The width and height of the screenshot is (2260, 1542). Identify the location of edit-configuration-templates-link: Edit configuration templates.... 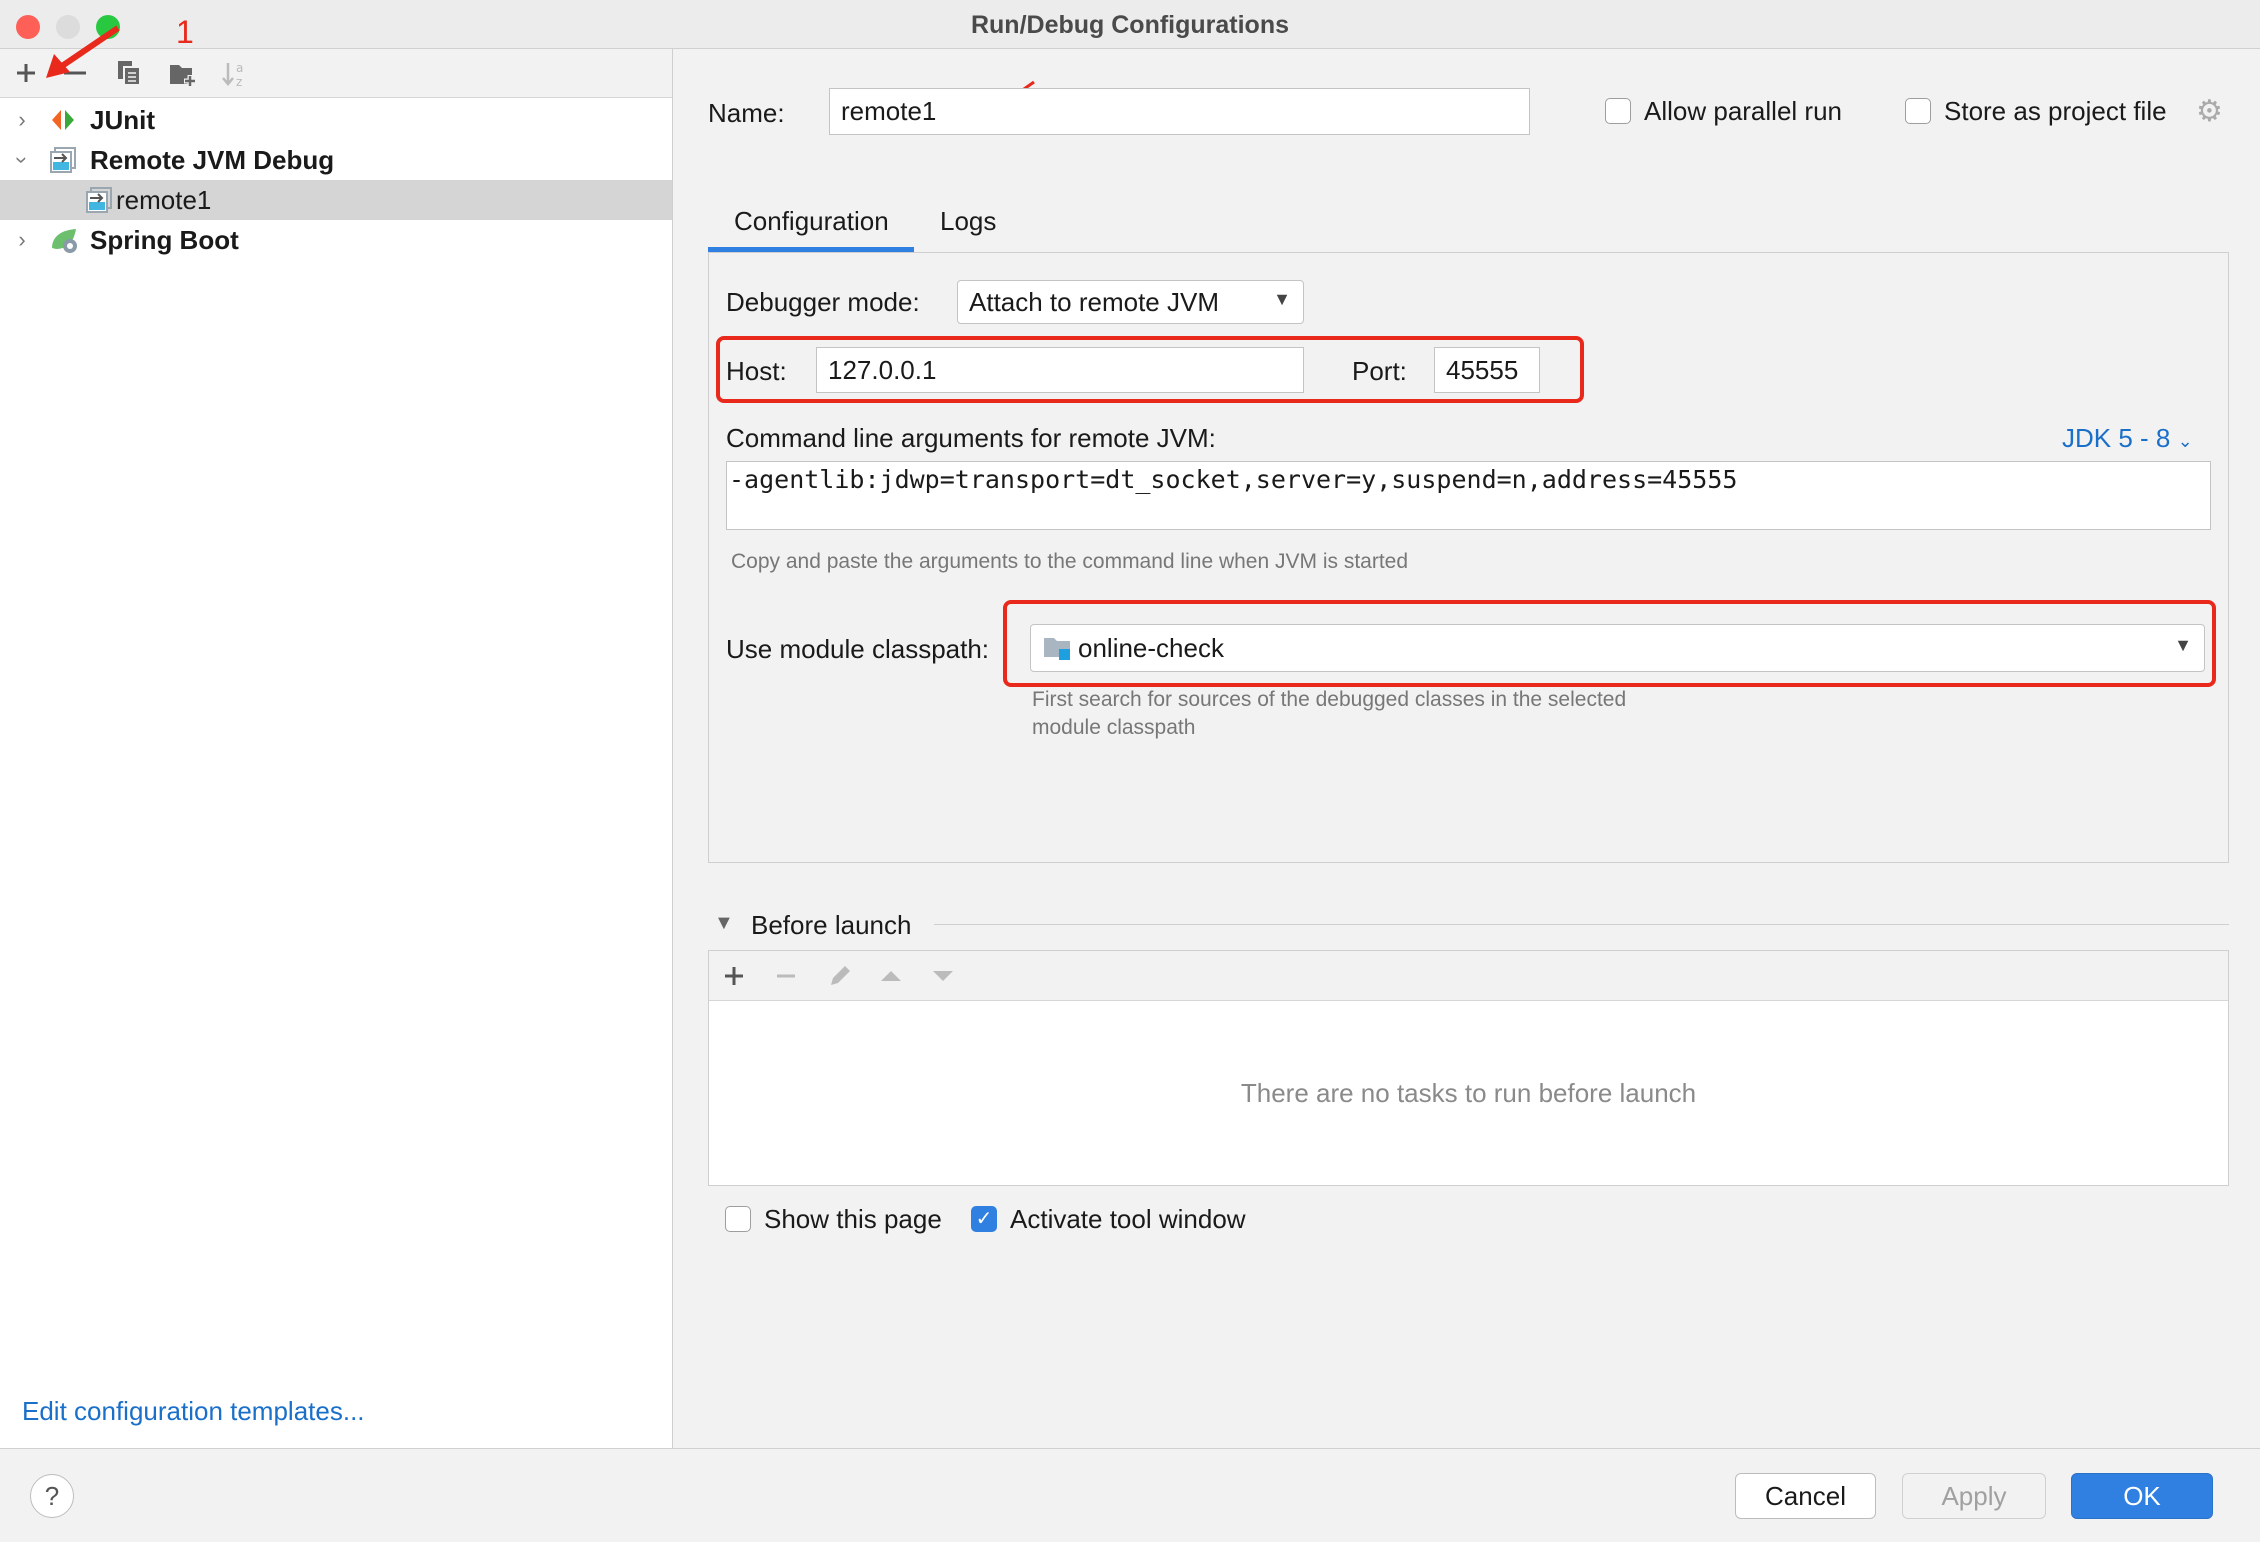
(193, 1411).